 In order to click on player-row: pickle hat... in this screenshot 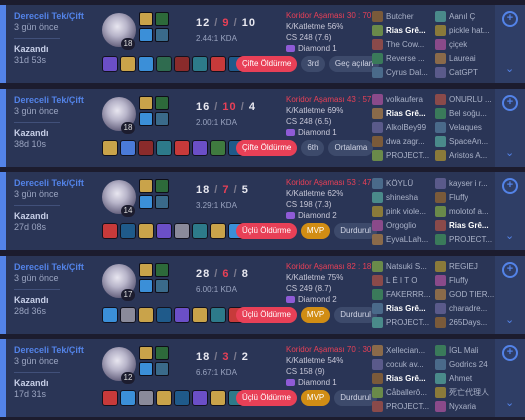, I will do `click(466, 30)`.